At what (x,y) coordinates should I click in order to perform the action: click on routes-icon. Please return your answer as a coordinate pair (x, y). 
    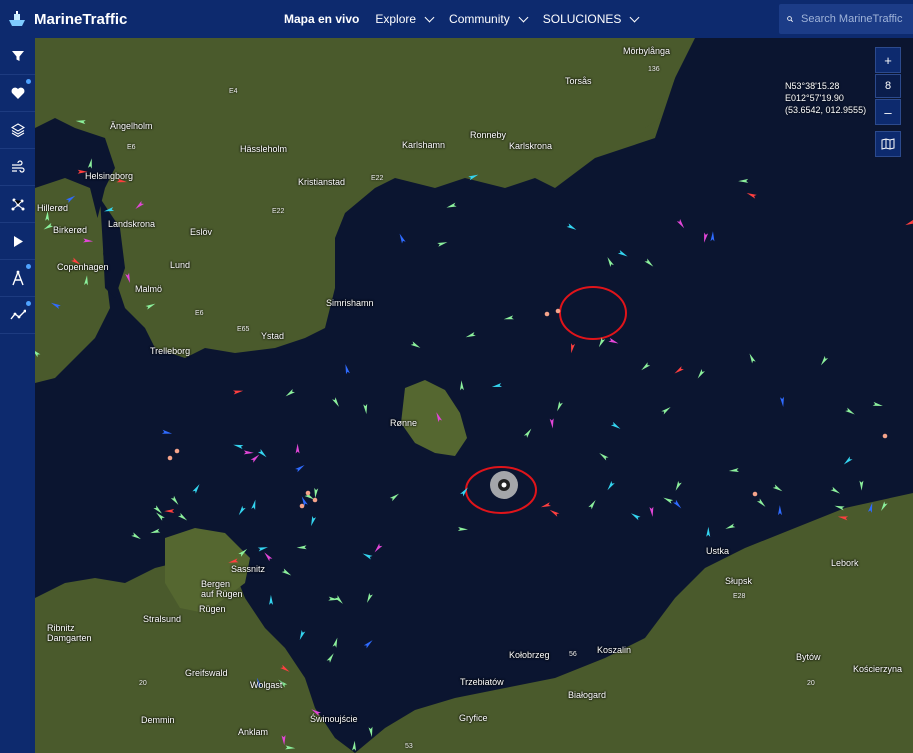
    Looking at the image, I should click on (17, 204).